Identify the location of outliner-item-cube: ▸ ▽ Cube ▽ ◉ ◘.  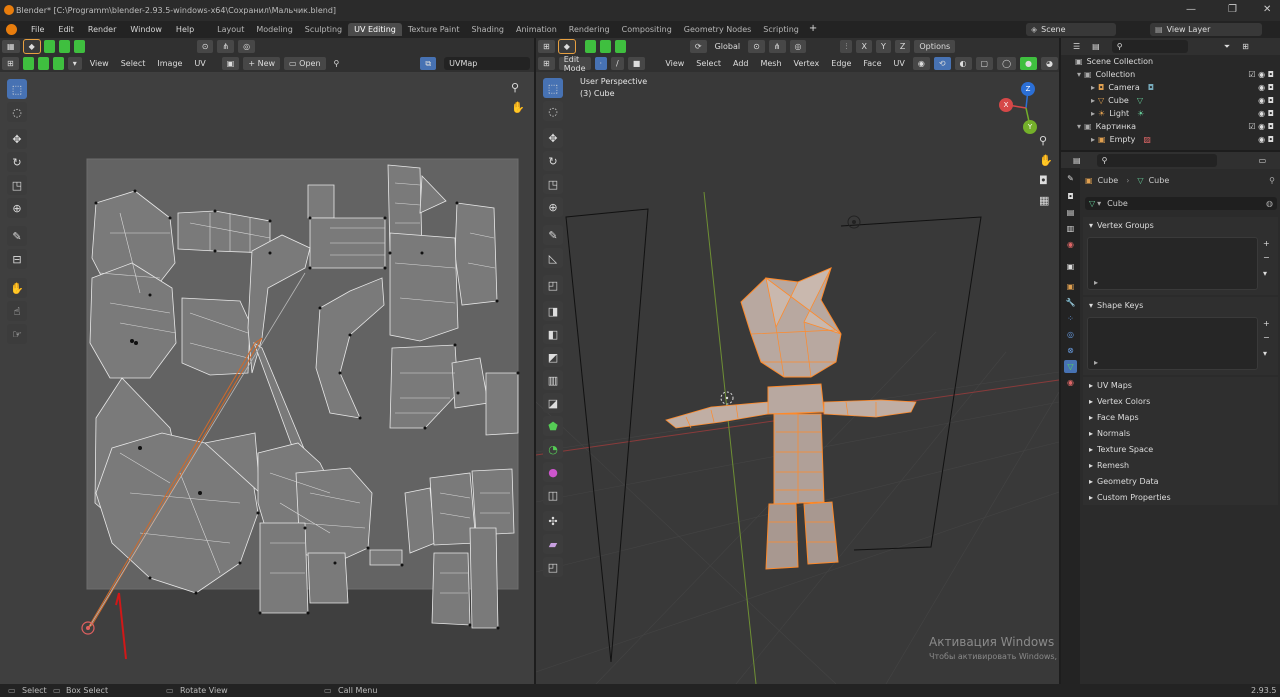
(1170, 100).